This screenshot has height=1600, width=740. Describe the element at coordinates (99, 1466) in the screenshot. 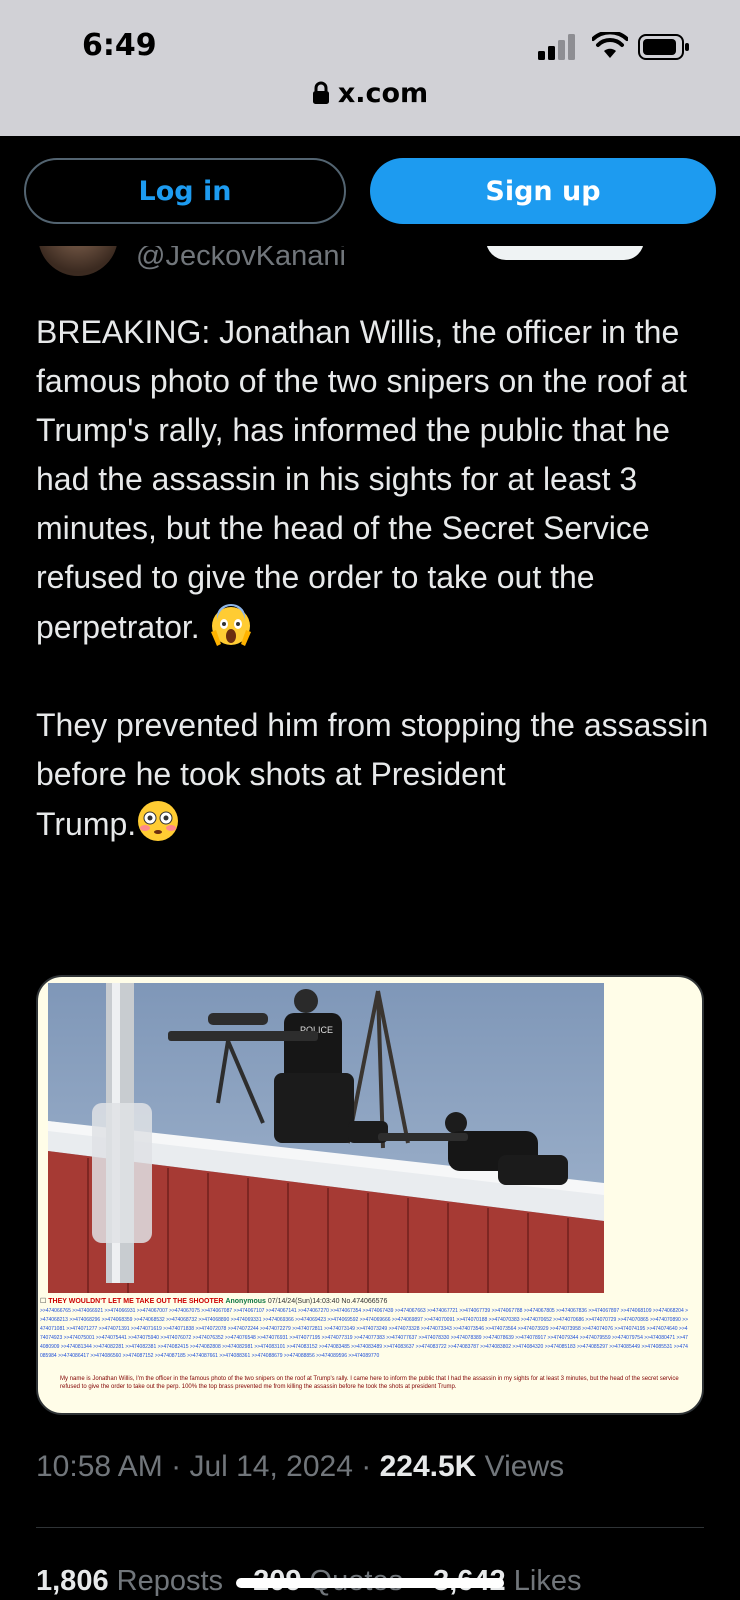

I see `tweet-time: 10:58 AM` at that location.